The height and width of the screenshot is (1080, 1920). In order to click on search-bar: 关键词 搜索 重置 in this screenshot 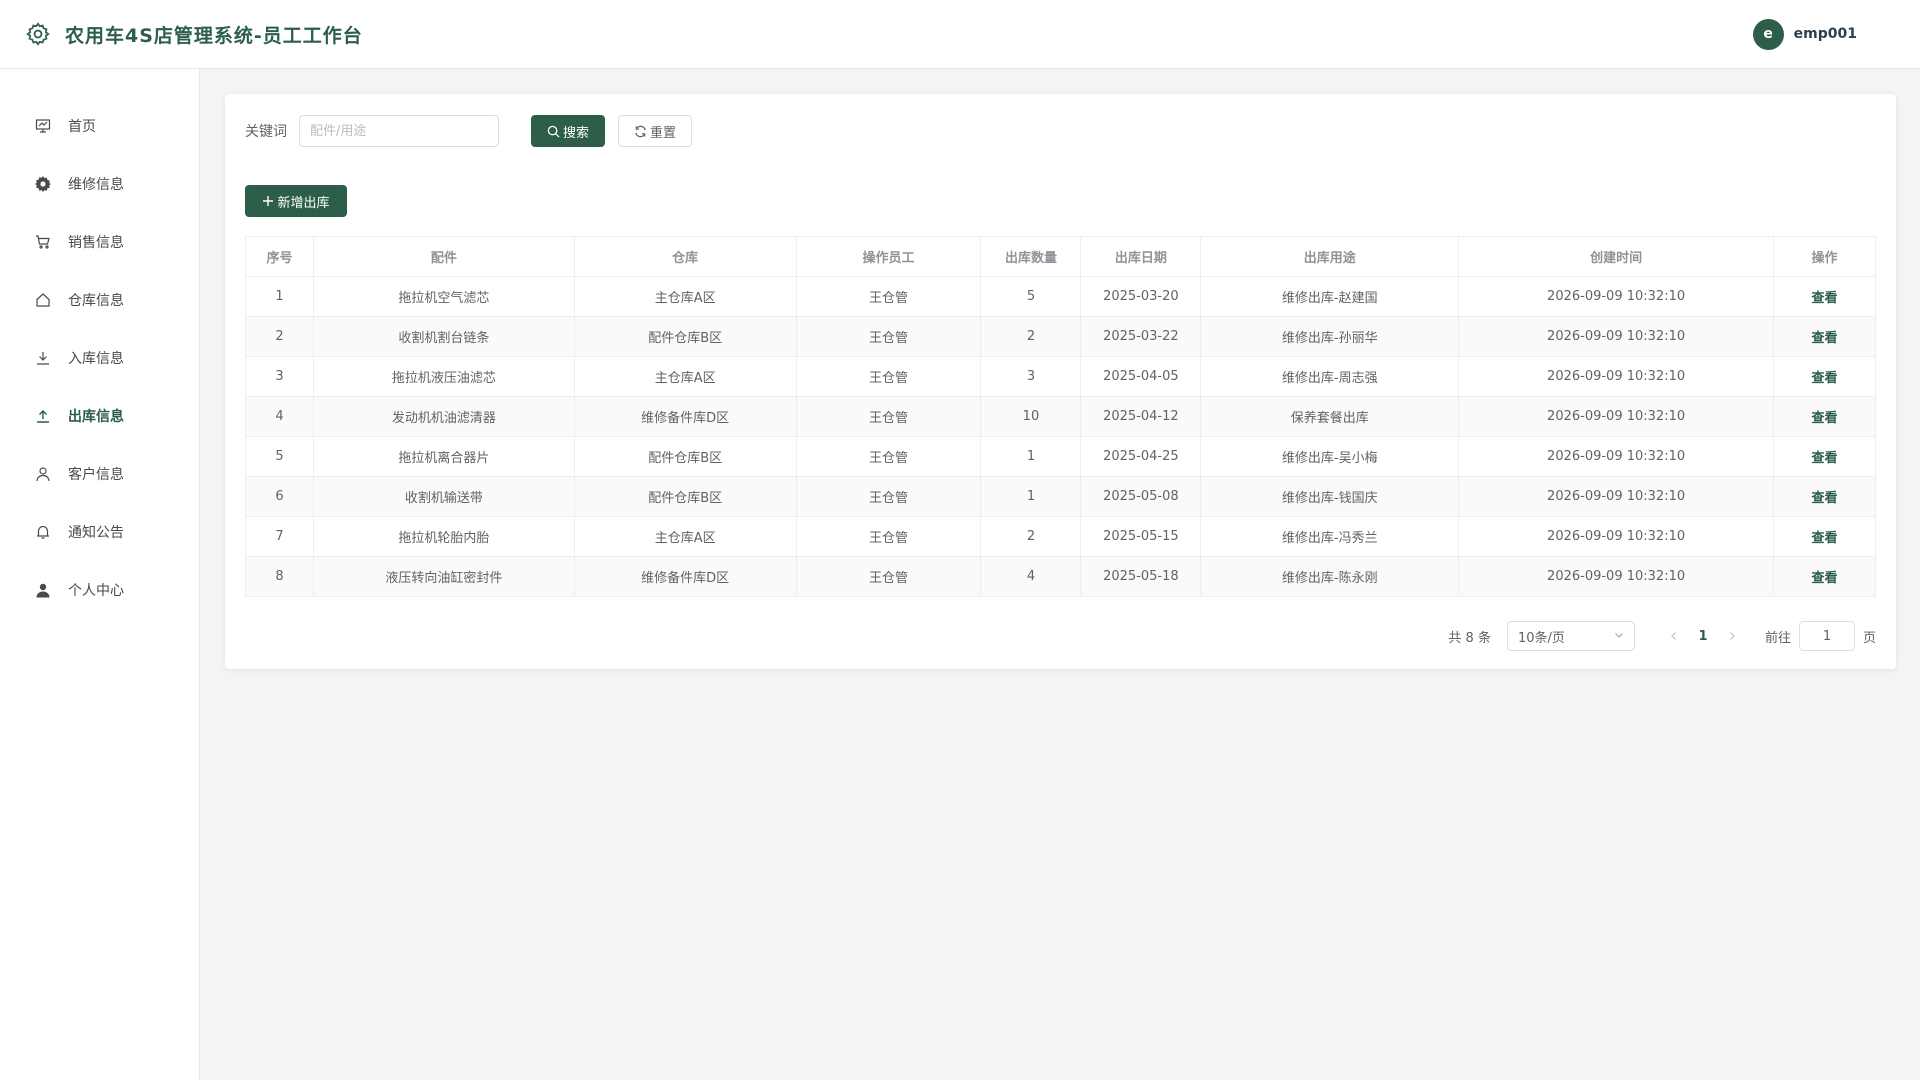, I will do `click(1060, 131)`.